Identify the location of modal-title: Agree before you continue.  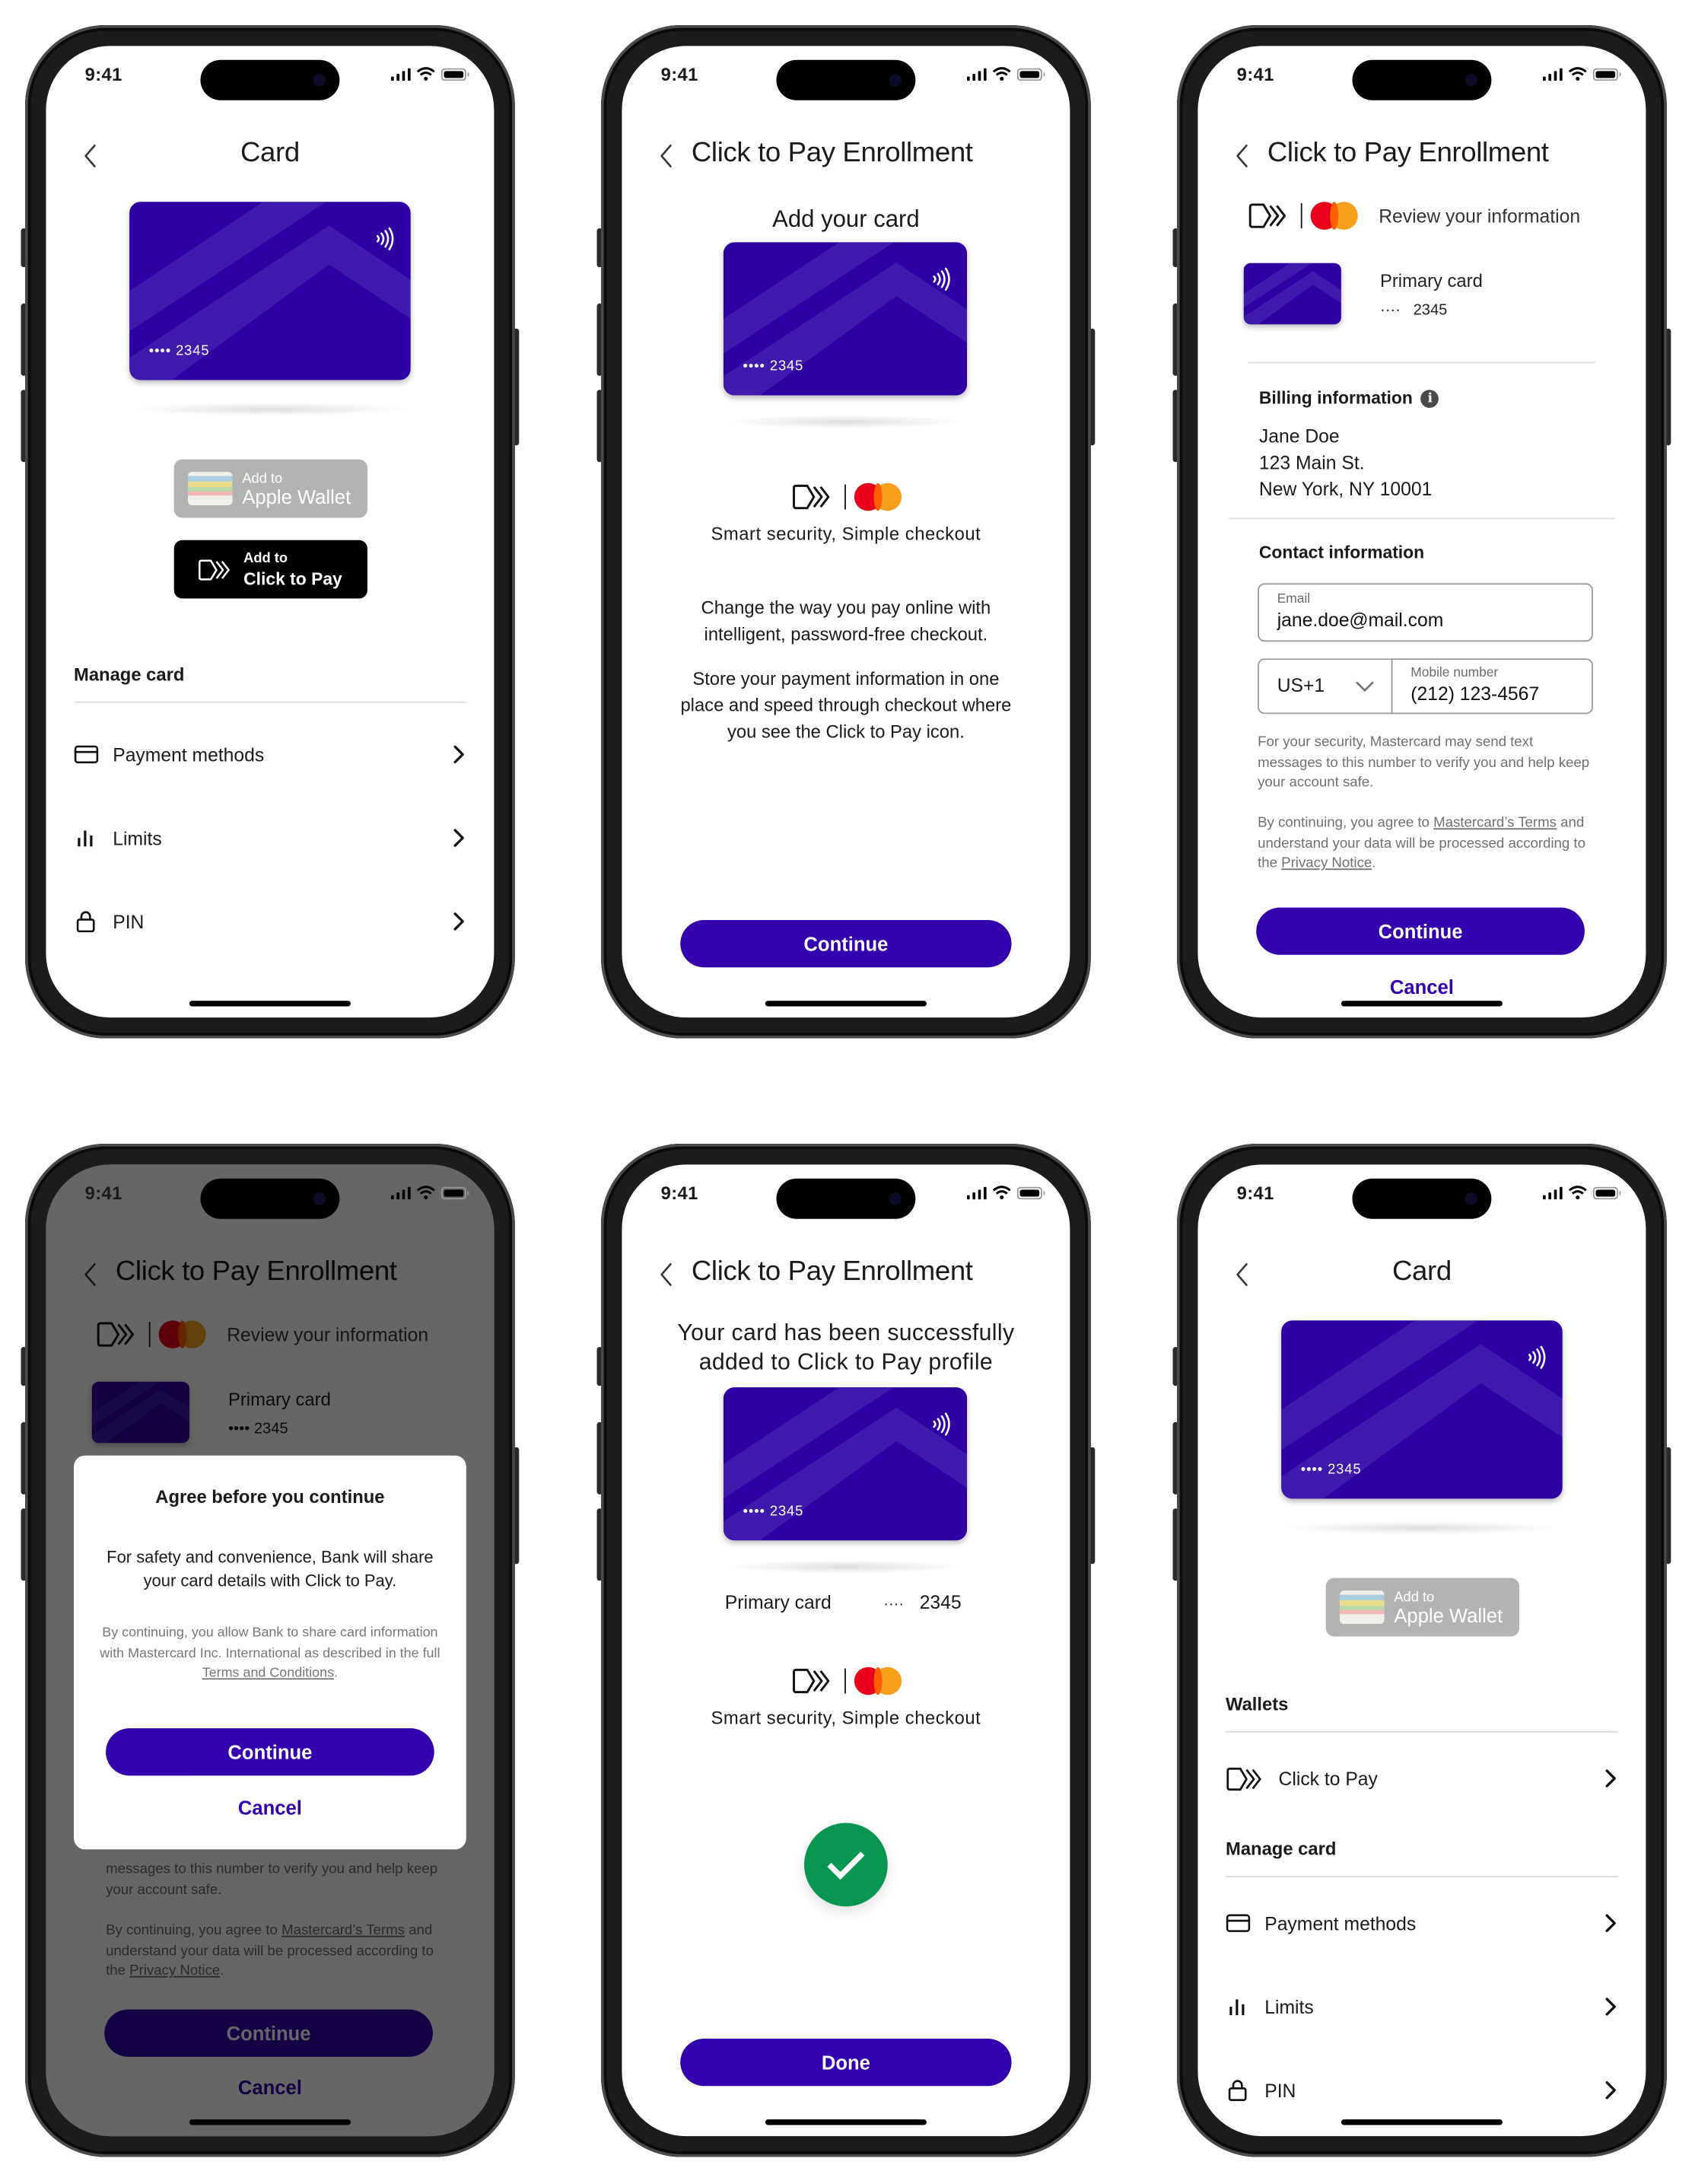
(270, 1496).